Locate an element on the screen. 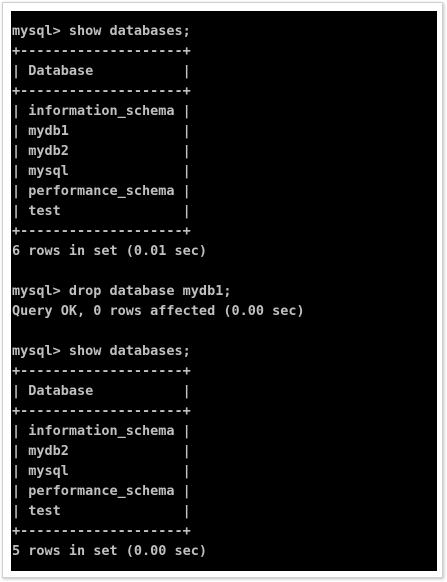  console-line: mysql> drop database mydb1; is located at coordinates (122, 291).